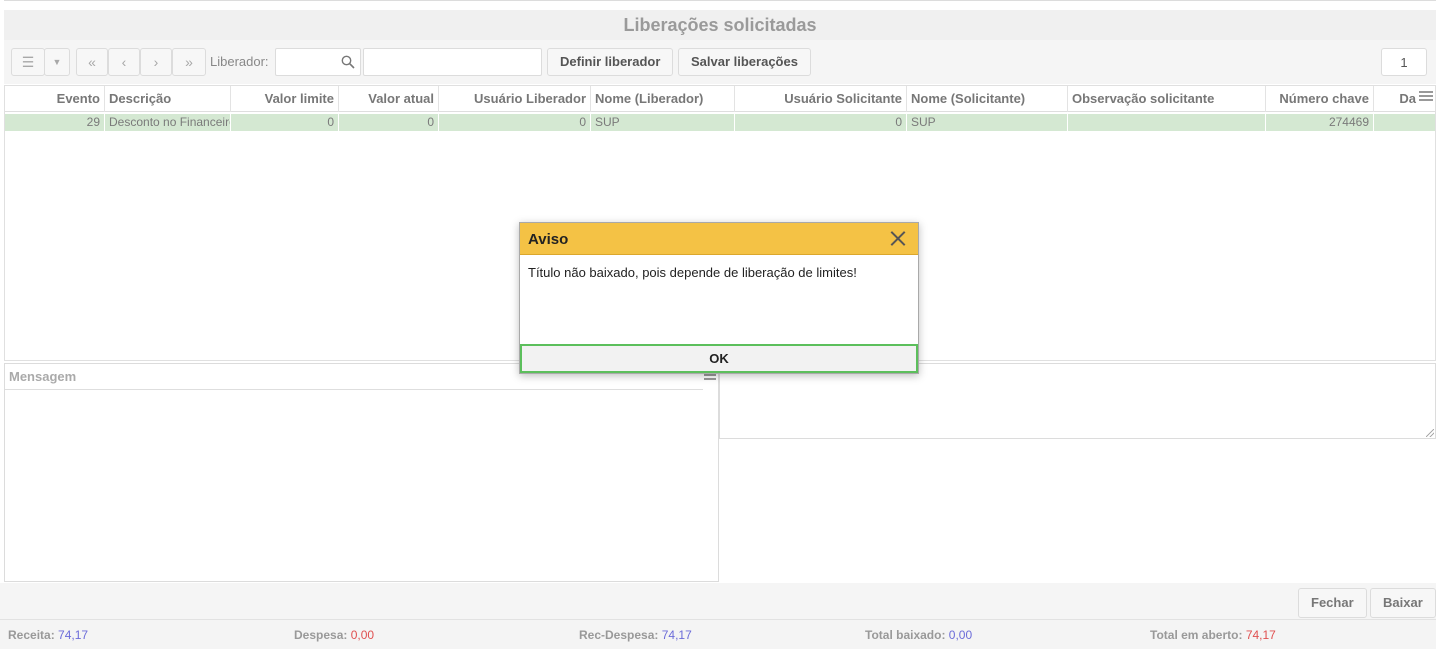 The image size is (1436, 649). I want to click on column-header-data: Da, so click(1397, 99).